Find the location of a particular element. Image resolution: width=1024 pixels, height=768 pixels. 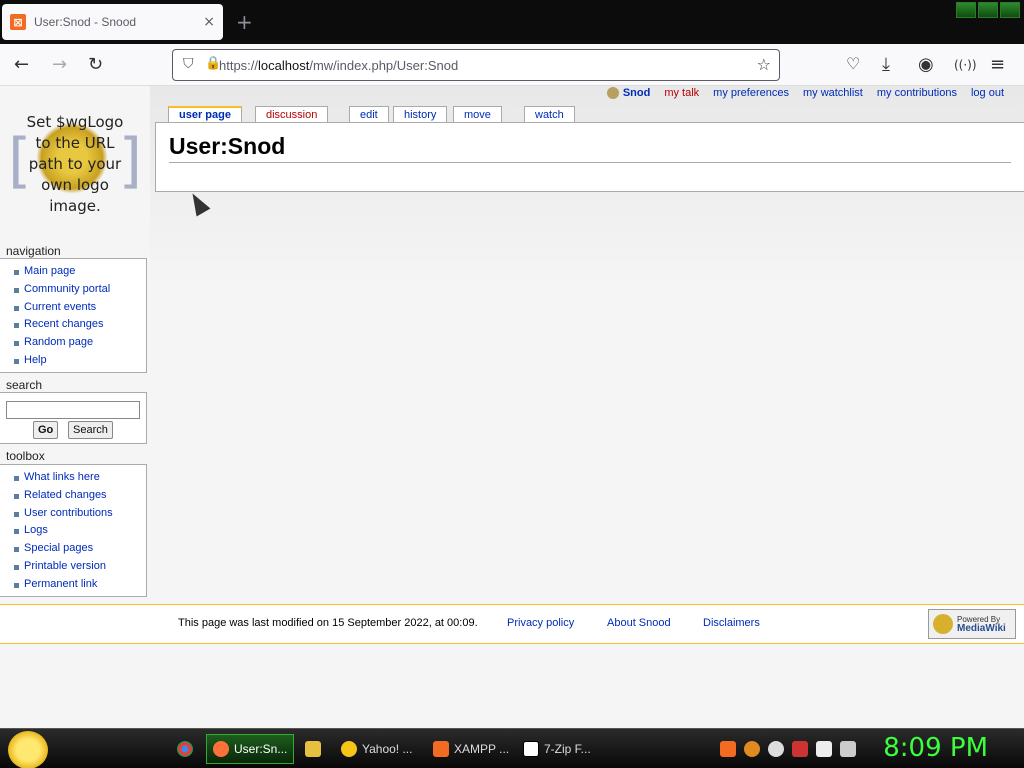

nav-random-page: Random page is located at coordinates (80, 343).